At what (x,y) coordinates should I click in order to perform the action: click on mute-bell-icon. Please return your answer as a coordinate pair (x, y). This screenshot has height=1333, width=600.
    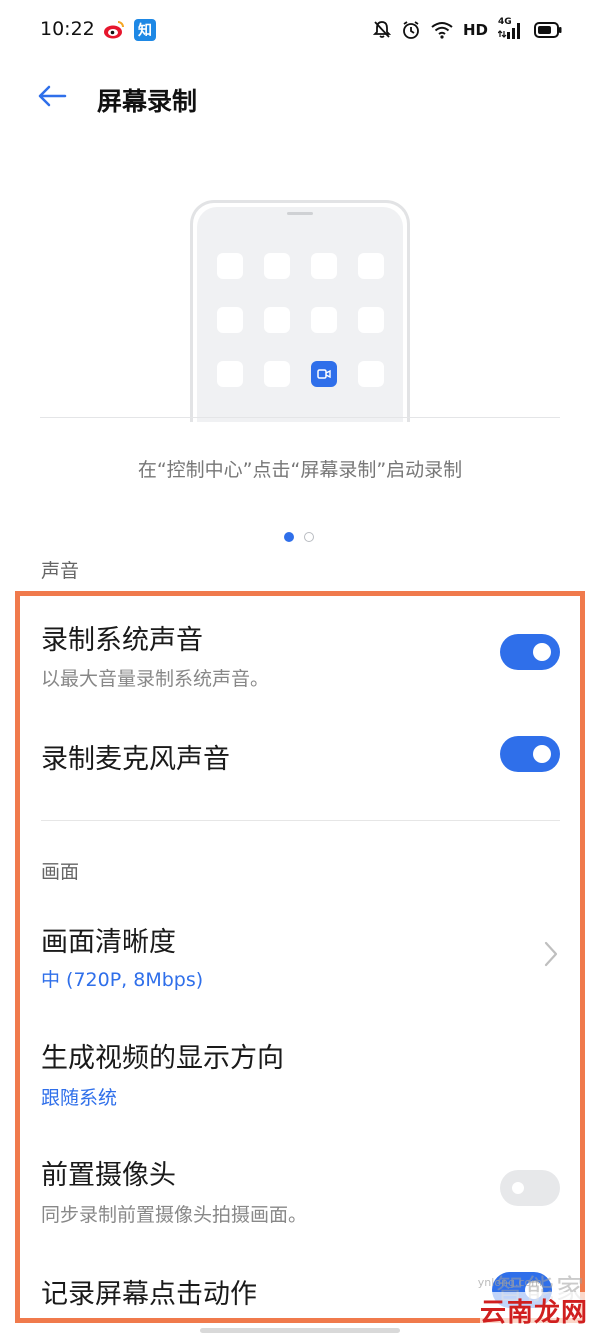
    Looking at the image, I should click on (381, 30).